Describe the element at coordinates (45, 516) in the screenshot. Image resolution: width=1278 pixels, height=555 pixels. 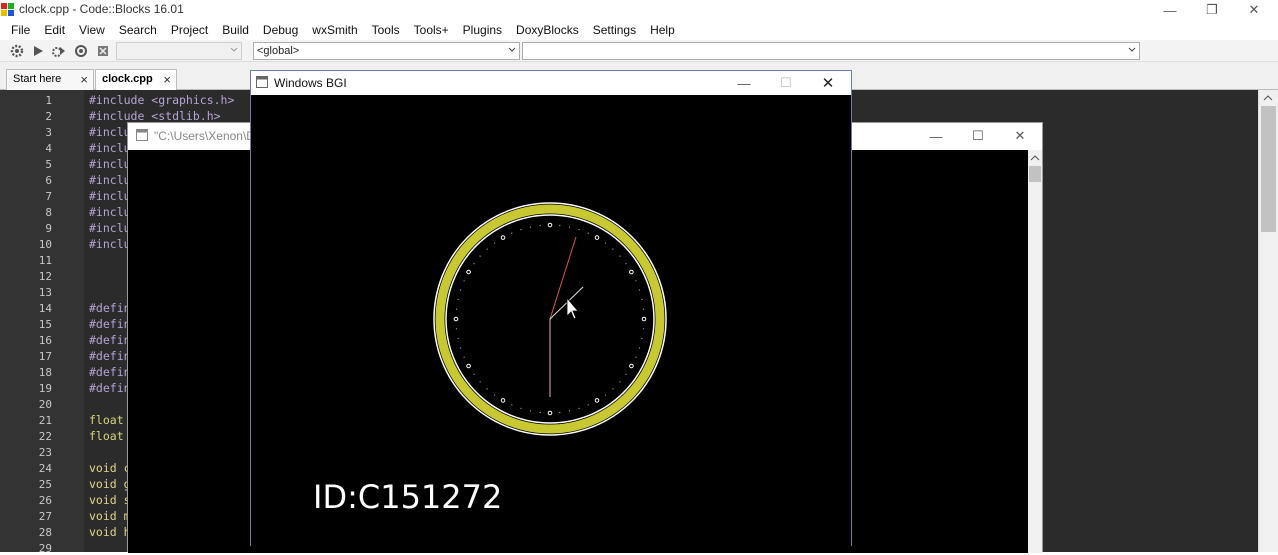
I see `line-number: 27` at that location.